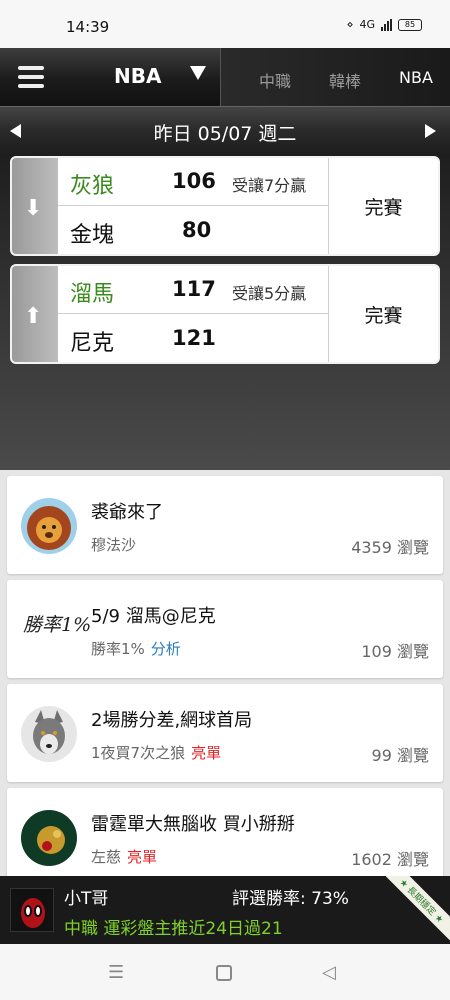  I want to click on battery-icon: 85, so click(410, 24).